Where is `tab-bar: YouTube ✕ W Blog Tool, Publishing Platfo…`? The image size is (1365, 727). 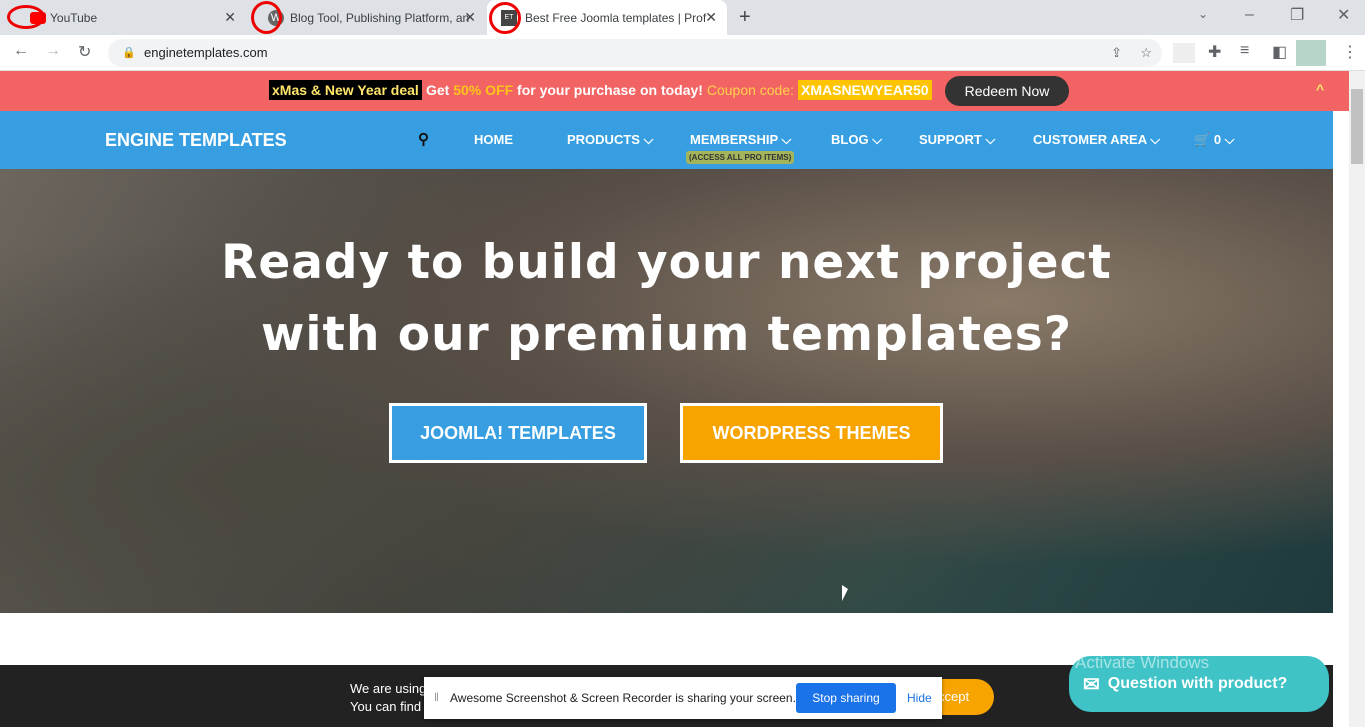
tab-bar: YouTube ✕ W Blog Tool, Publishing Platfo… is located at coordinates (682, 17).